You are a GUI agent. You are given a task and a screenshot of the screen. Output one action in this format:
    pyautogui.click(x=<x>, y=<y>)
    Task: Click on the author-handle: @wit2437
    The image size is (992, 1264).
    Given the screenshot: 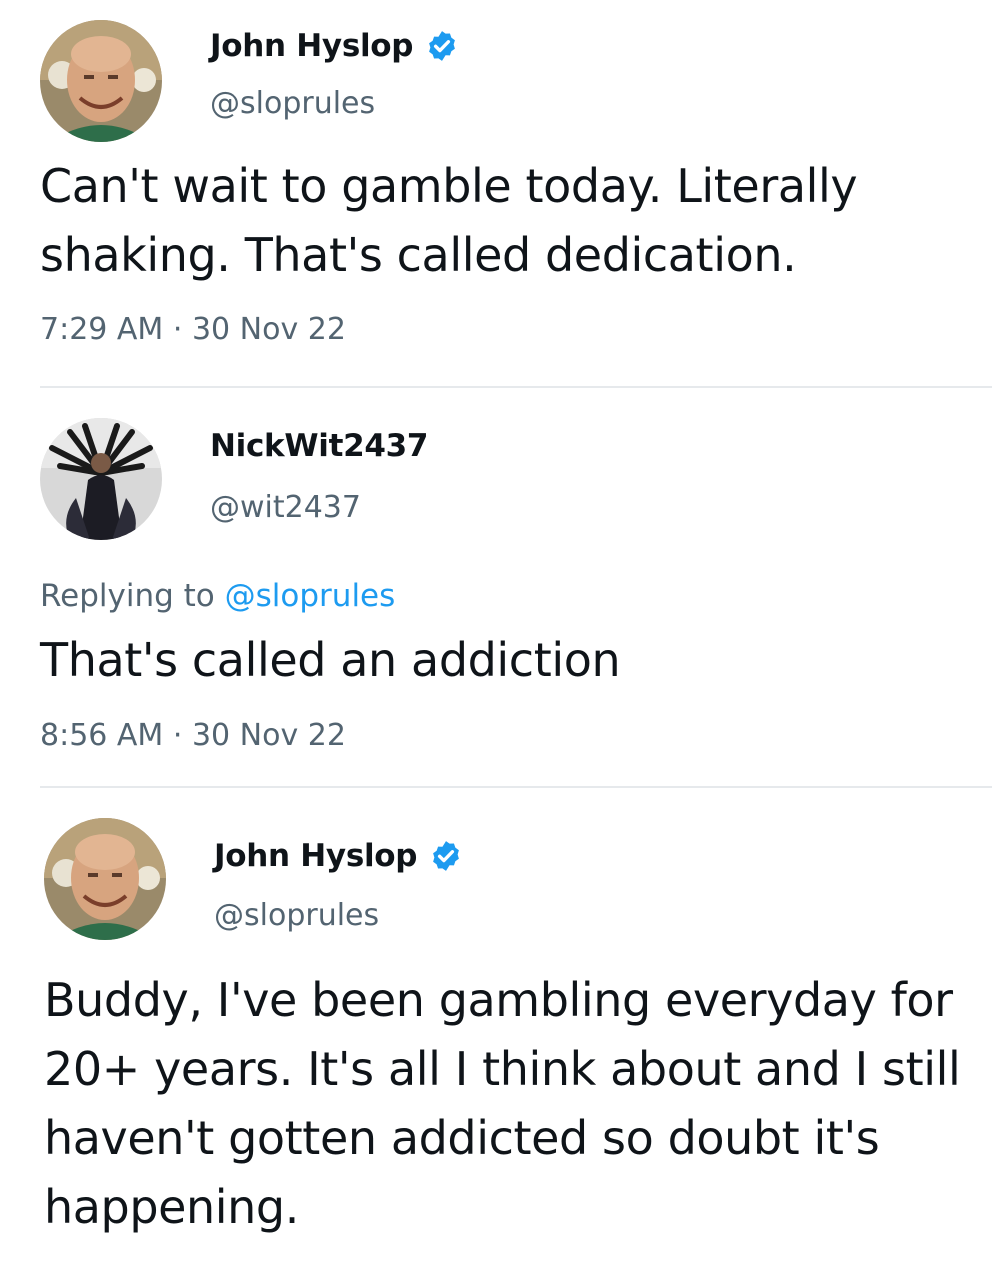 What is the action you would take?
    pyautogui.click(x=285, y=507)
    